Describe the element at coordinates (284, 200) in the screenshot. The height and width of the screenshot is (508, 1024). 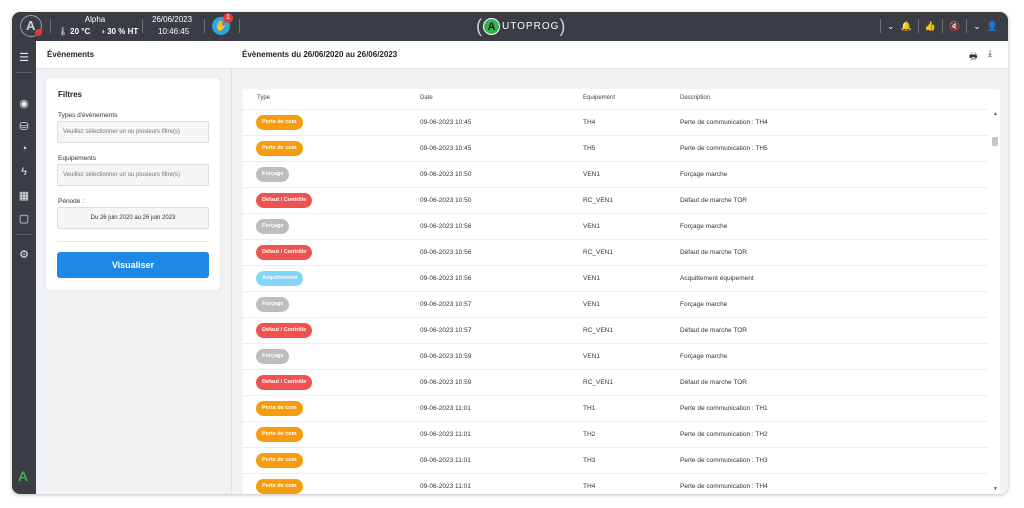
I see `event-type-badge: Défaut / Contrôle` at that location.